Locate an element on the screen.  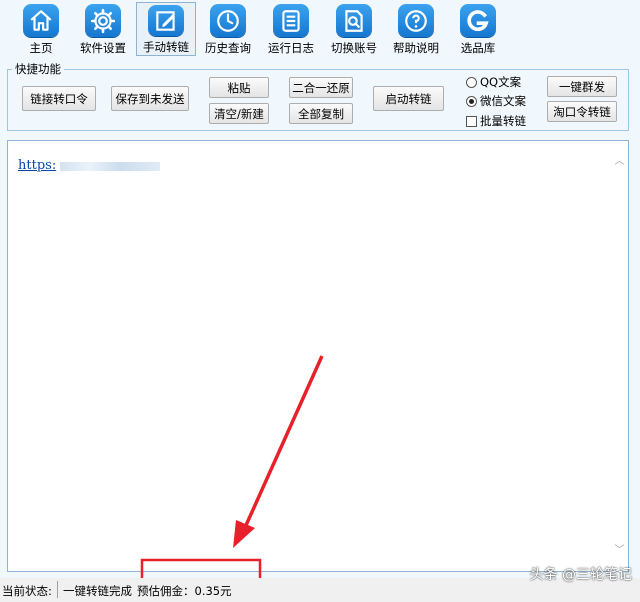
checkbox-unchecked-icon is located at coordinates (471, 121).